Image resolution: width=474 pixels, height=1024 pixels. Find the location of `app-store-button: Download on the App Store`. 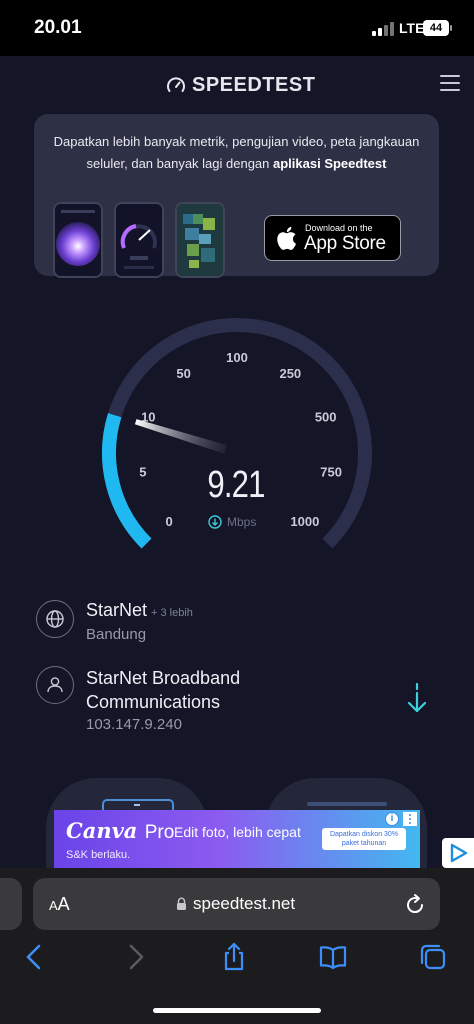

app-store-button: Download on the App Store is located at coordinates (332, 238).